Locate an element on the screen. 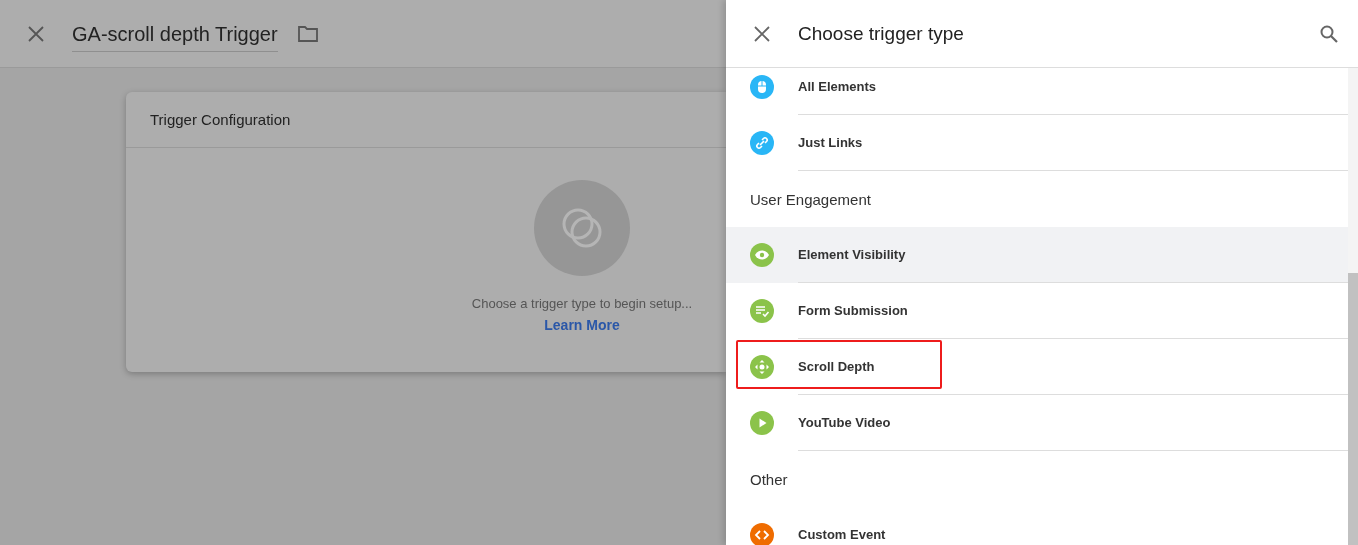  trigger-type-item: Just Links is located at coordinates (1037, 143).